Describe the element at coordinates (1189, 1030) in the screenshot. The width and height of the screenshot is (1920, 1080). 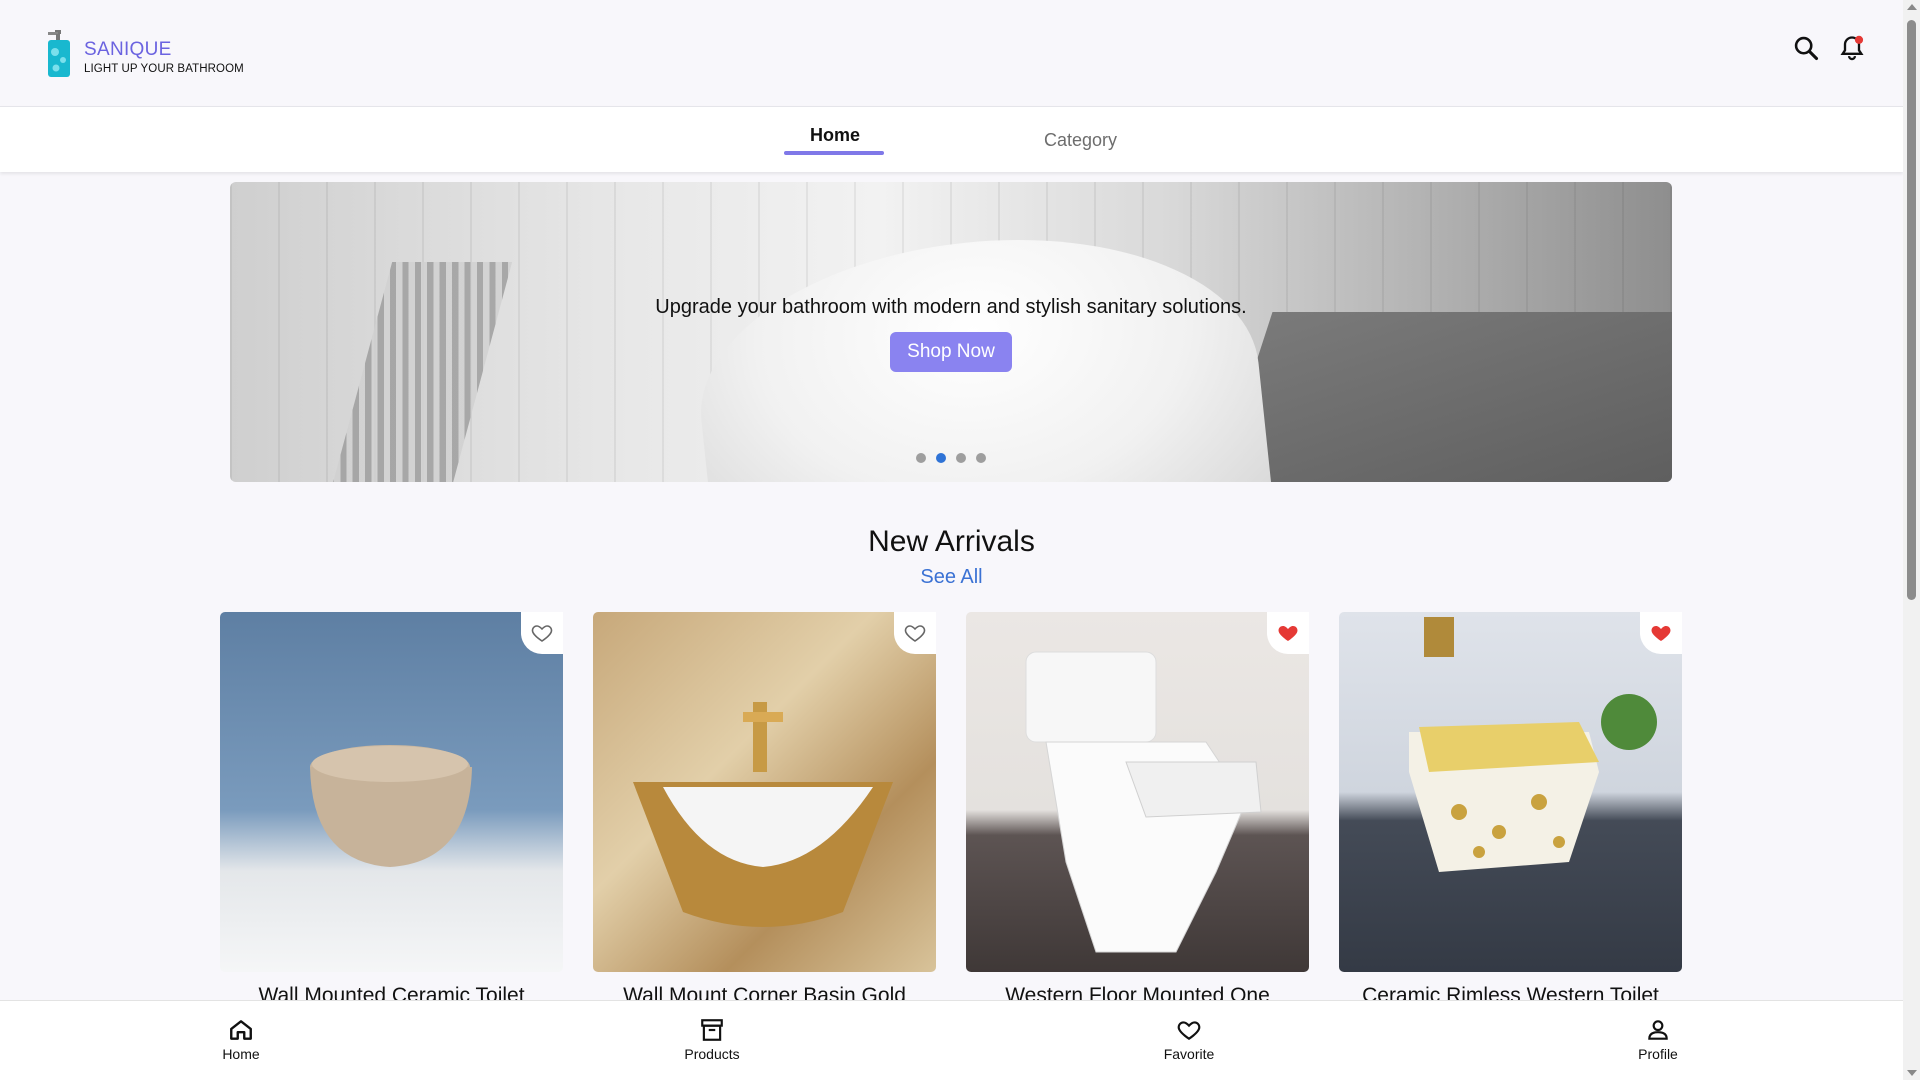
I see `heart-icon` at that location.